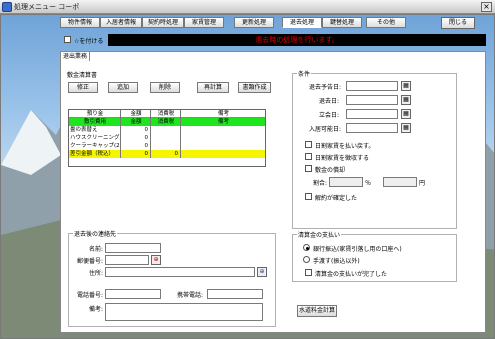 Image resolution: width=495 pixels, height=339 pixels. I want to click on name-label: 名前:, so click(96, 249).